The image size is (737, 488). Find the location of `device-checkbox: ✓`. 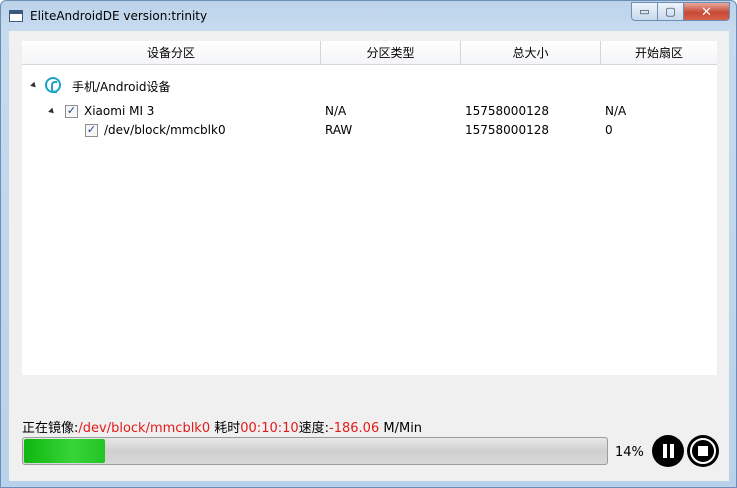

device-checkbox: ✓ is located at coordinates (71, 111).